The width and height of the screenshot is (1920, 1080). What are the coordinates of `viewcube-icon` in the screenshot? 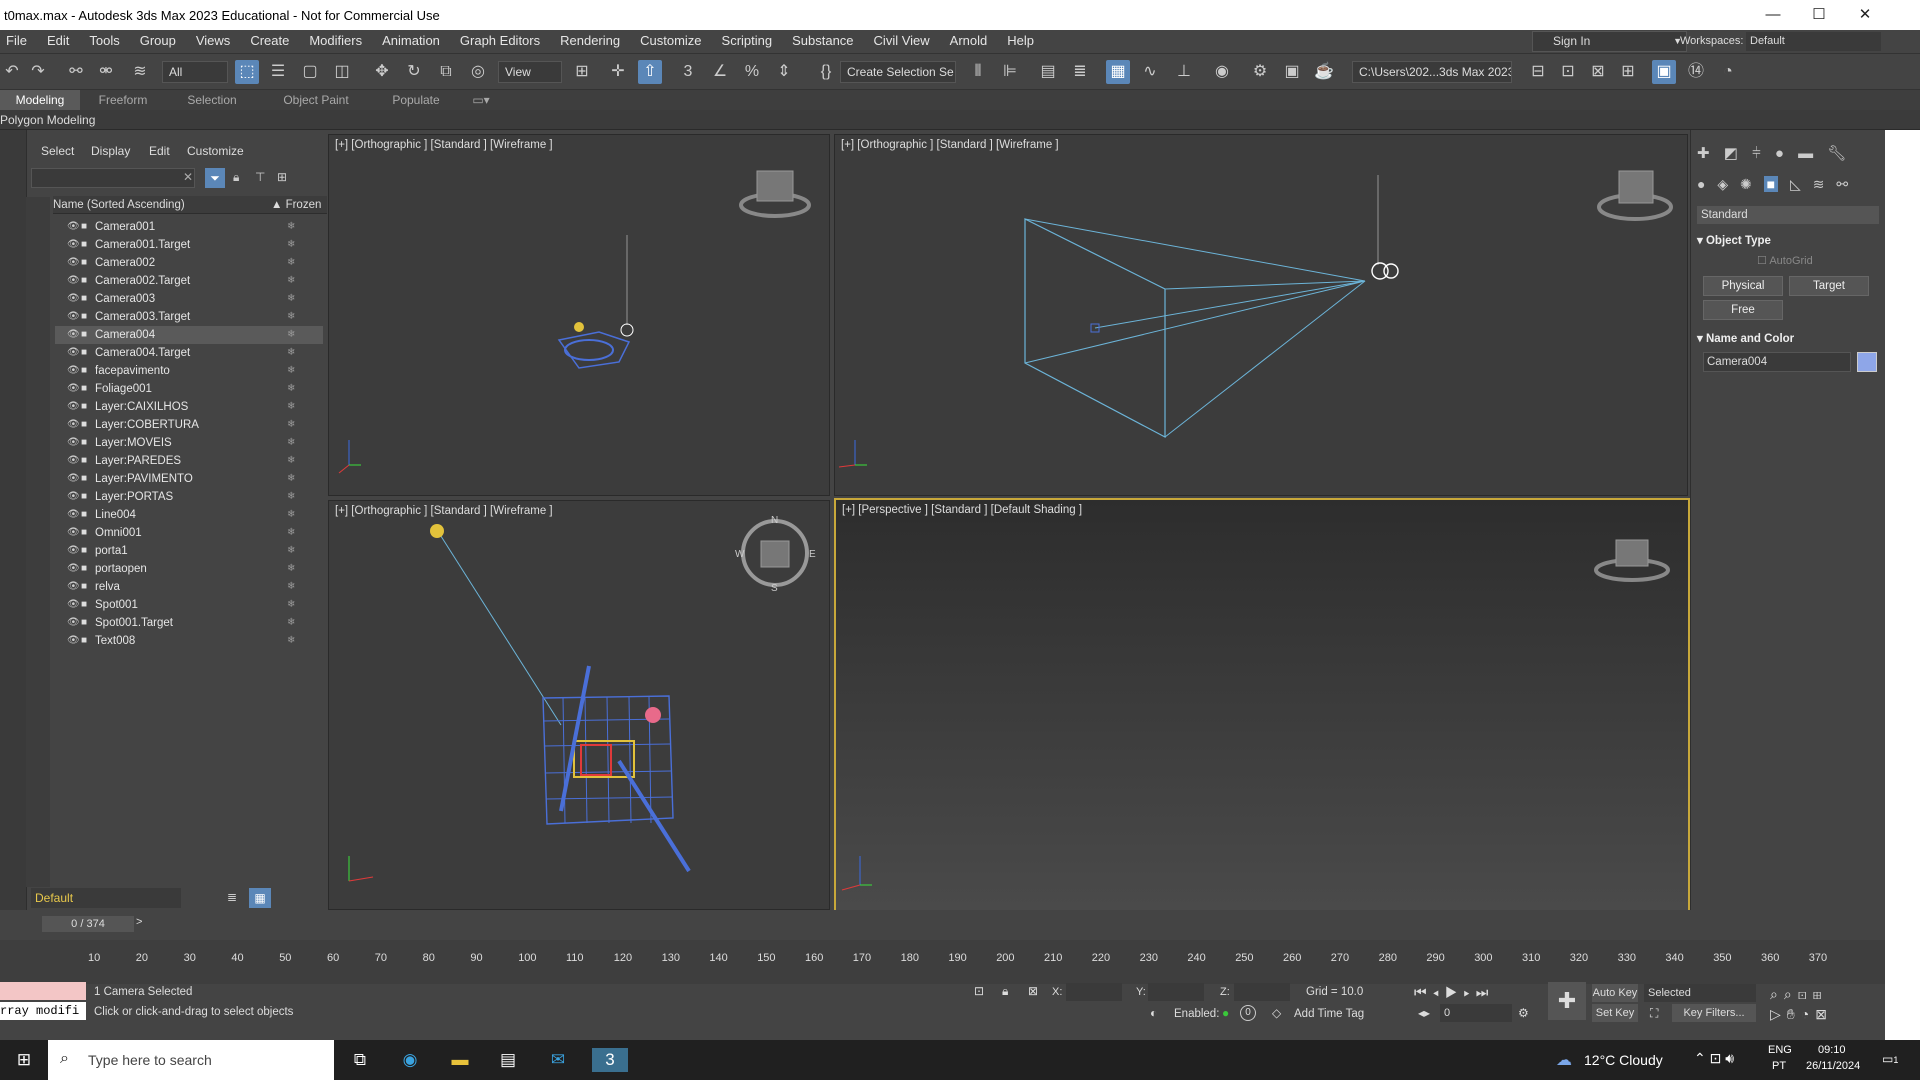 It's located at (1636, 187).